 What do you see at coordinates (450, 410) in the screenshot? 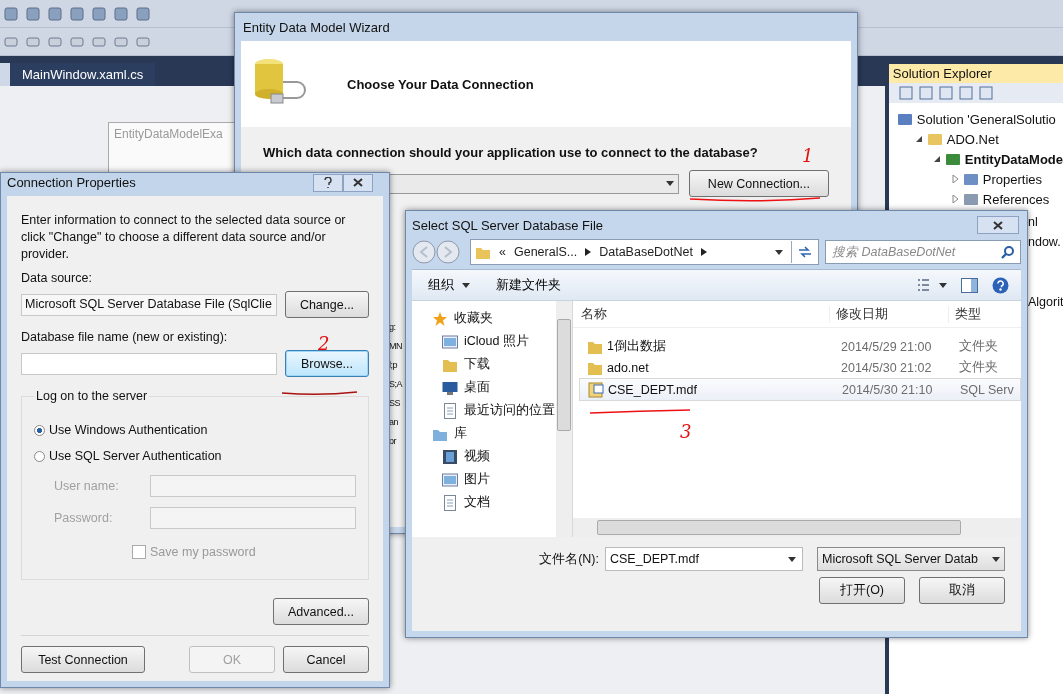
I see `document-icon` at bounding box center [450, 410].